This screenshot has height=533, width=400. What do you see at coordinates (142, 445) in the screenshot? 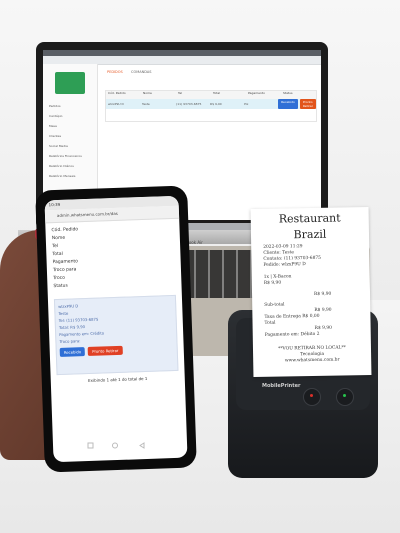
I see `back-icon` at bounding box center [142, 445].